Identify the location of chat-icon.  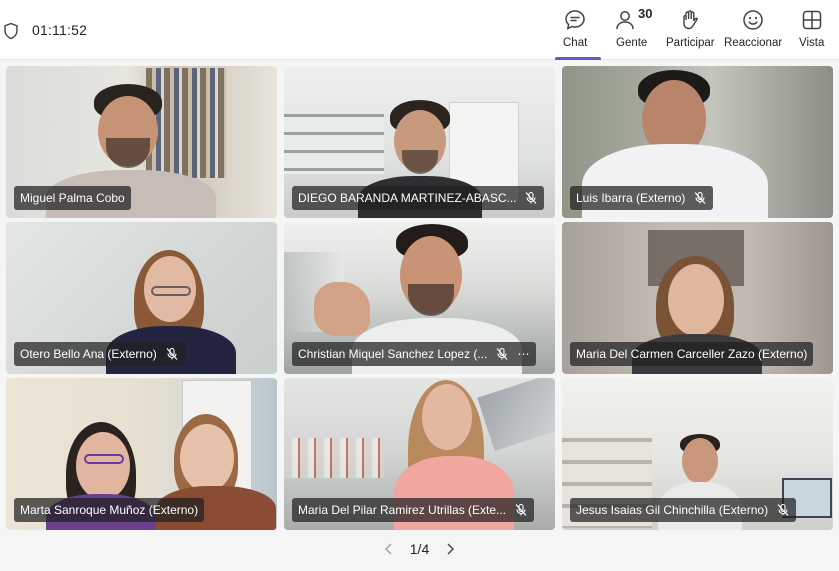
(575, 20).